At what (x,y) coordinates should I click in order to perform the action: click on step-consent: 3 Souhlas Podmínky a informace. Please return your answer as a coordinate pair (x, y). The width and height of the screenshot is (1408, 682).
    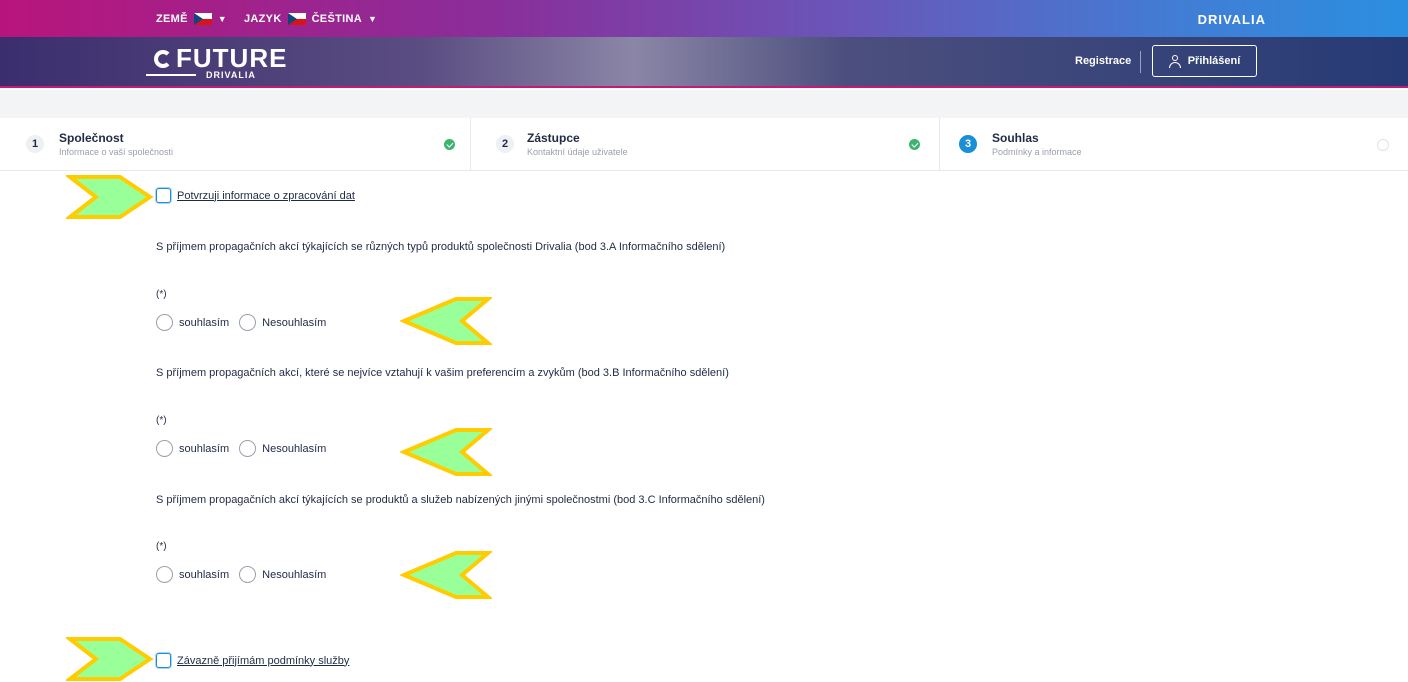
    Looking at the image, I should click on (1174, 144).